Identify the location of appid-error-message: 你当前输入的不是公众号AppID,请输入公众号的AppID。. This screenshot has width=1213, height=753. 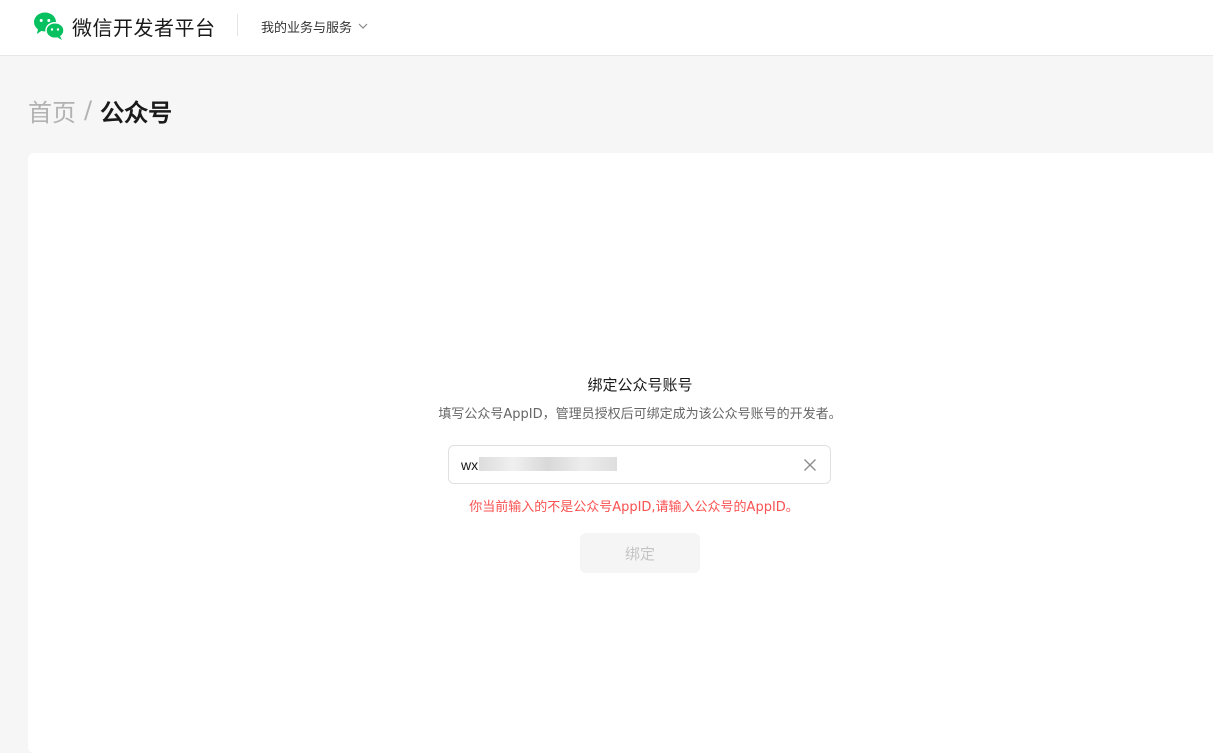
(634, 507).